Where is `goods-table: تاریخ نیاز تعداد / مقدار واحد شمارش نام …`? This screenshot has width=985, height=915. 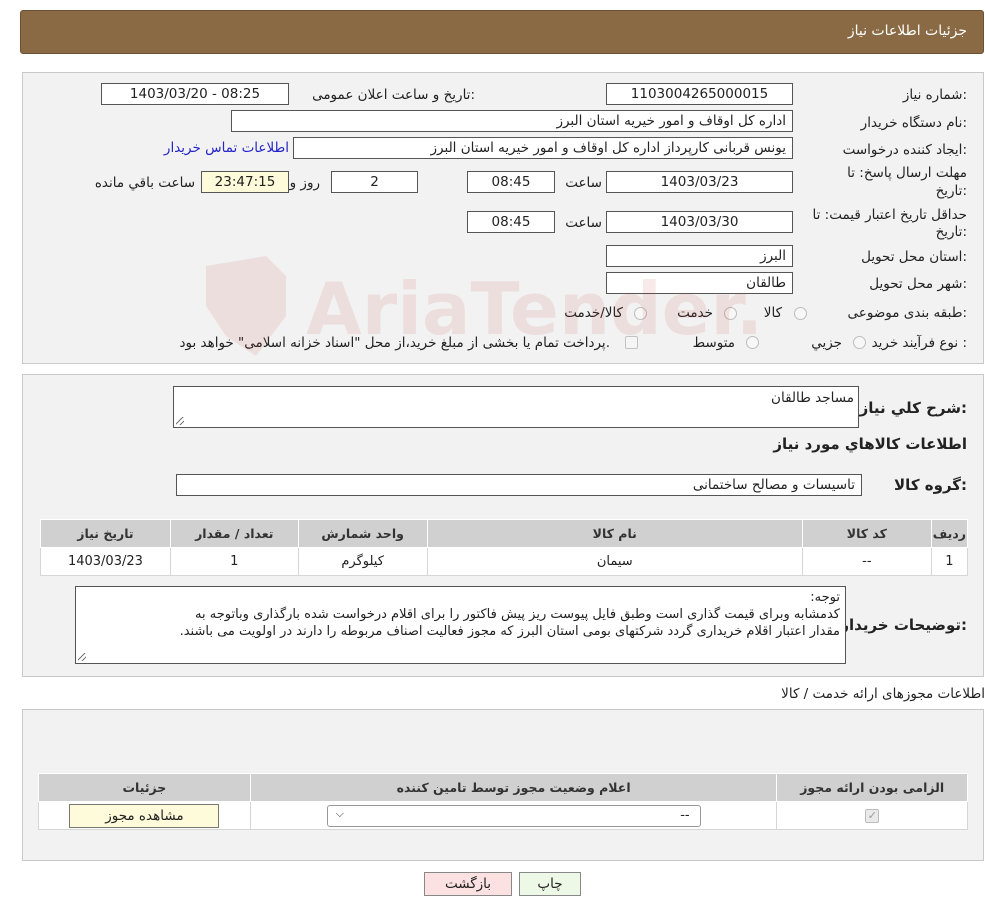 goods-table: تاریخ نیاز تعداد / مقدار واحد شمارش نام … is located at coordinates (504, 547).